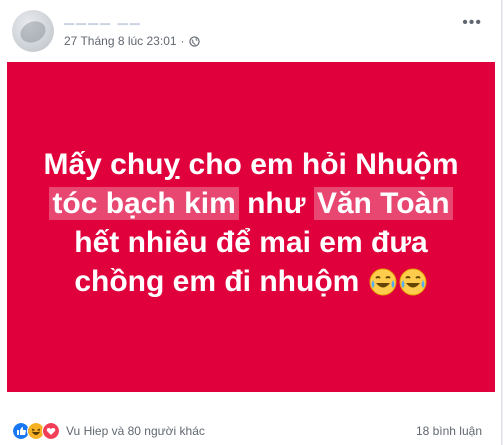  Describe the element at coordinates (472, 23) in the screenshot. I see `more-options-icon: •••` at that location.